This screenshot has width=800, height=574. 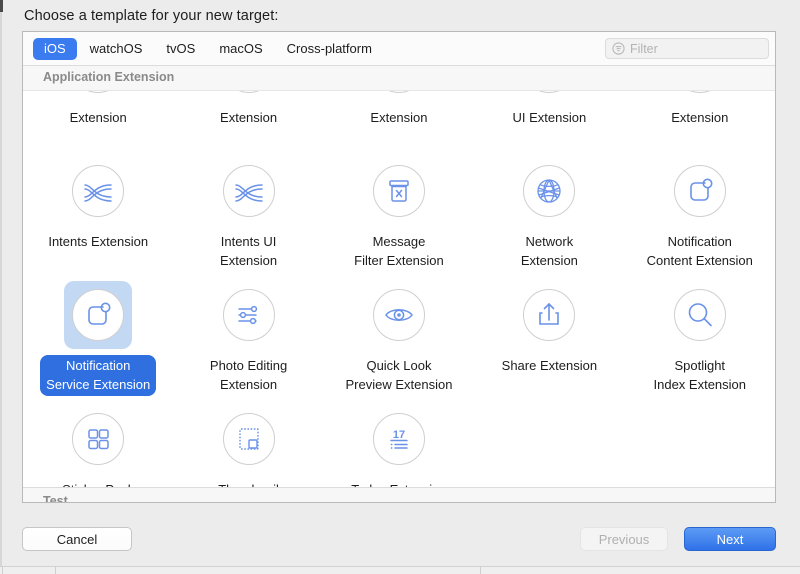 What do you see at coordinates (618, 48) in the screenshot?
I see `filter-icon` at bounding box center [618, 48].